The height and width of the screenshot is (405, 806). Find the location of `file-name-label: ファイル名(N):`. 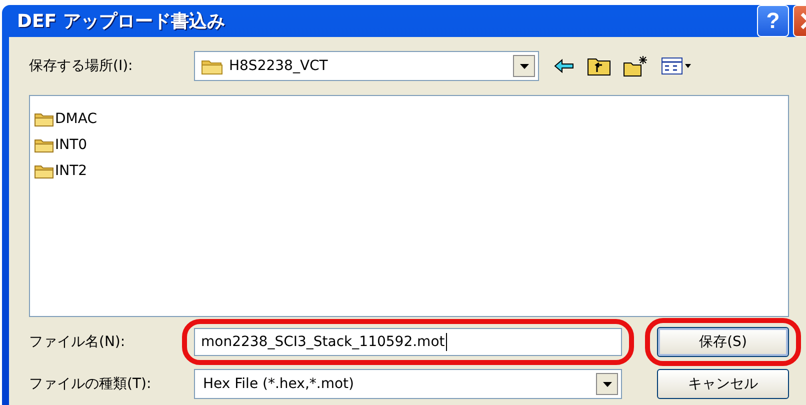

file-name-label: ファイル名(N): is located at coordinates (77, 342).